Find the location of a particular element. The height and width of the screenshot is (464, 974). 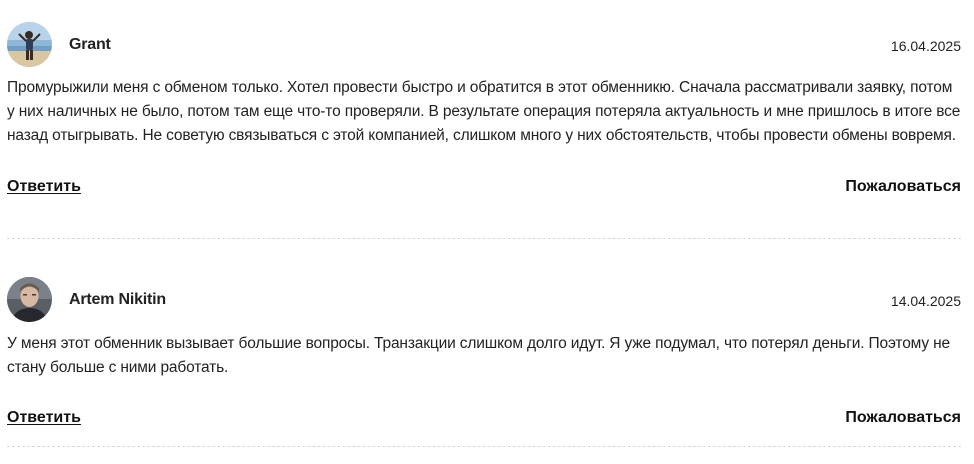

author-name: Artem Nikitin is located at coordinates (117, 299).